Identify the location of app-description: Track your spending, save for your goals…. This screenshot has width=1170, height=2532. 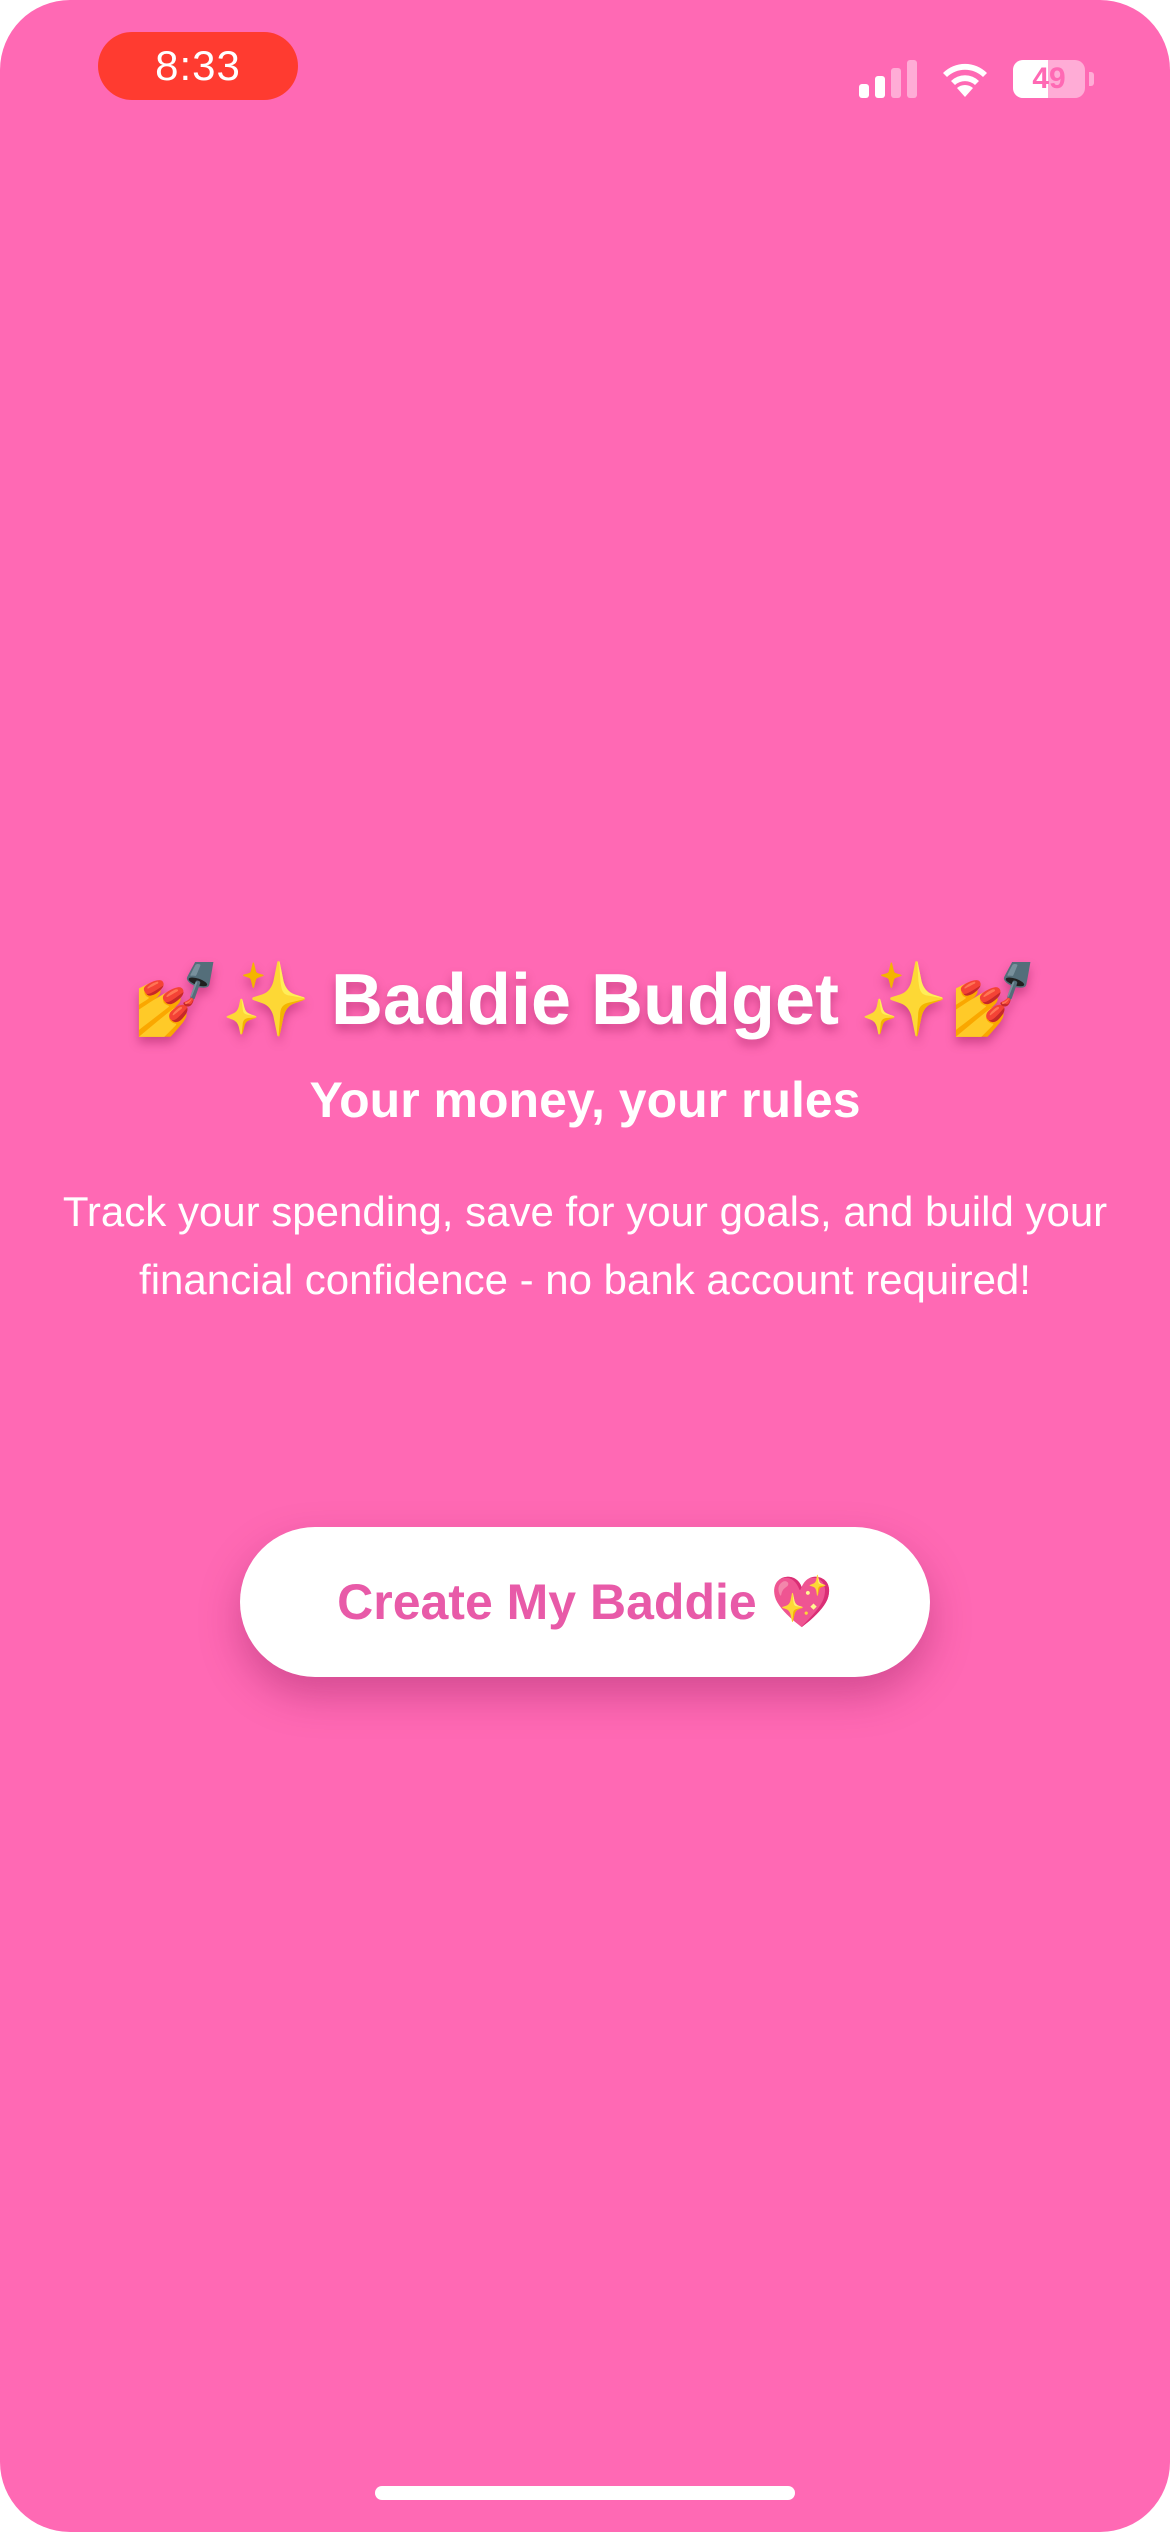
(585, 1245).